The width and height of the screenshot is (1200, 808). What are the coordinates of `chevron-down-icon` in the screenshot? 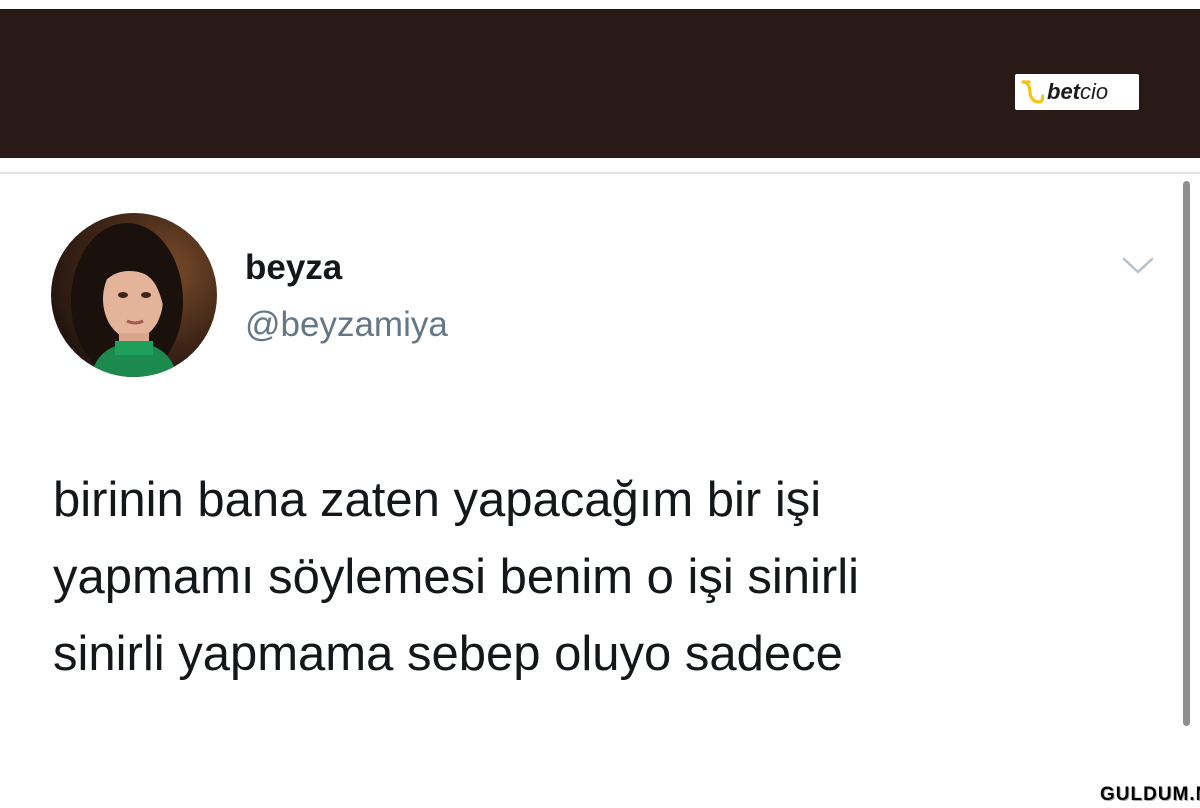 It's located at (1138, 265).